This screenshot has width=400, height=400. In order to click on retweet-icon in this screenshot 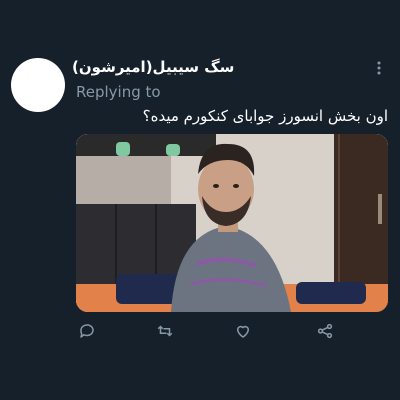, I will do `click(165, 331)`.